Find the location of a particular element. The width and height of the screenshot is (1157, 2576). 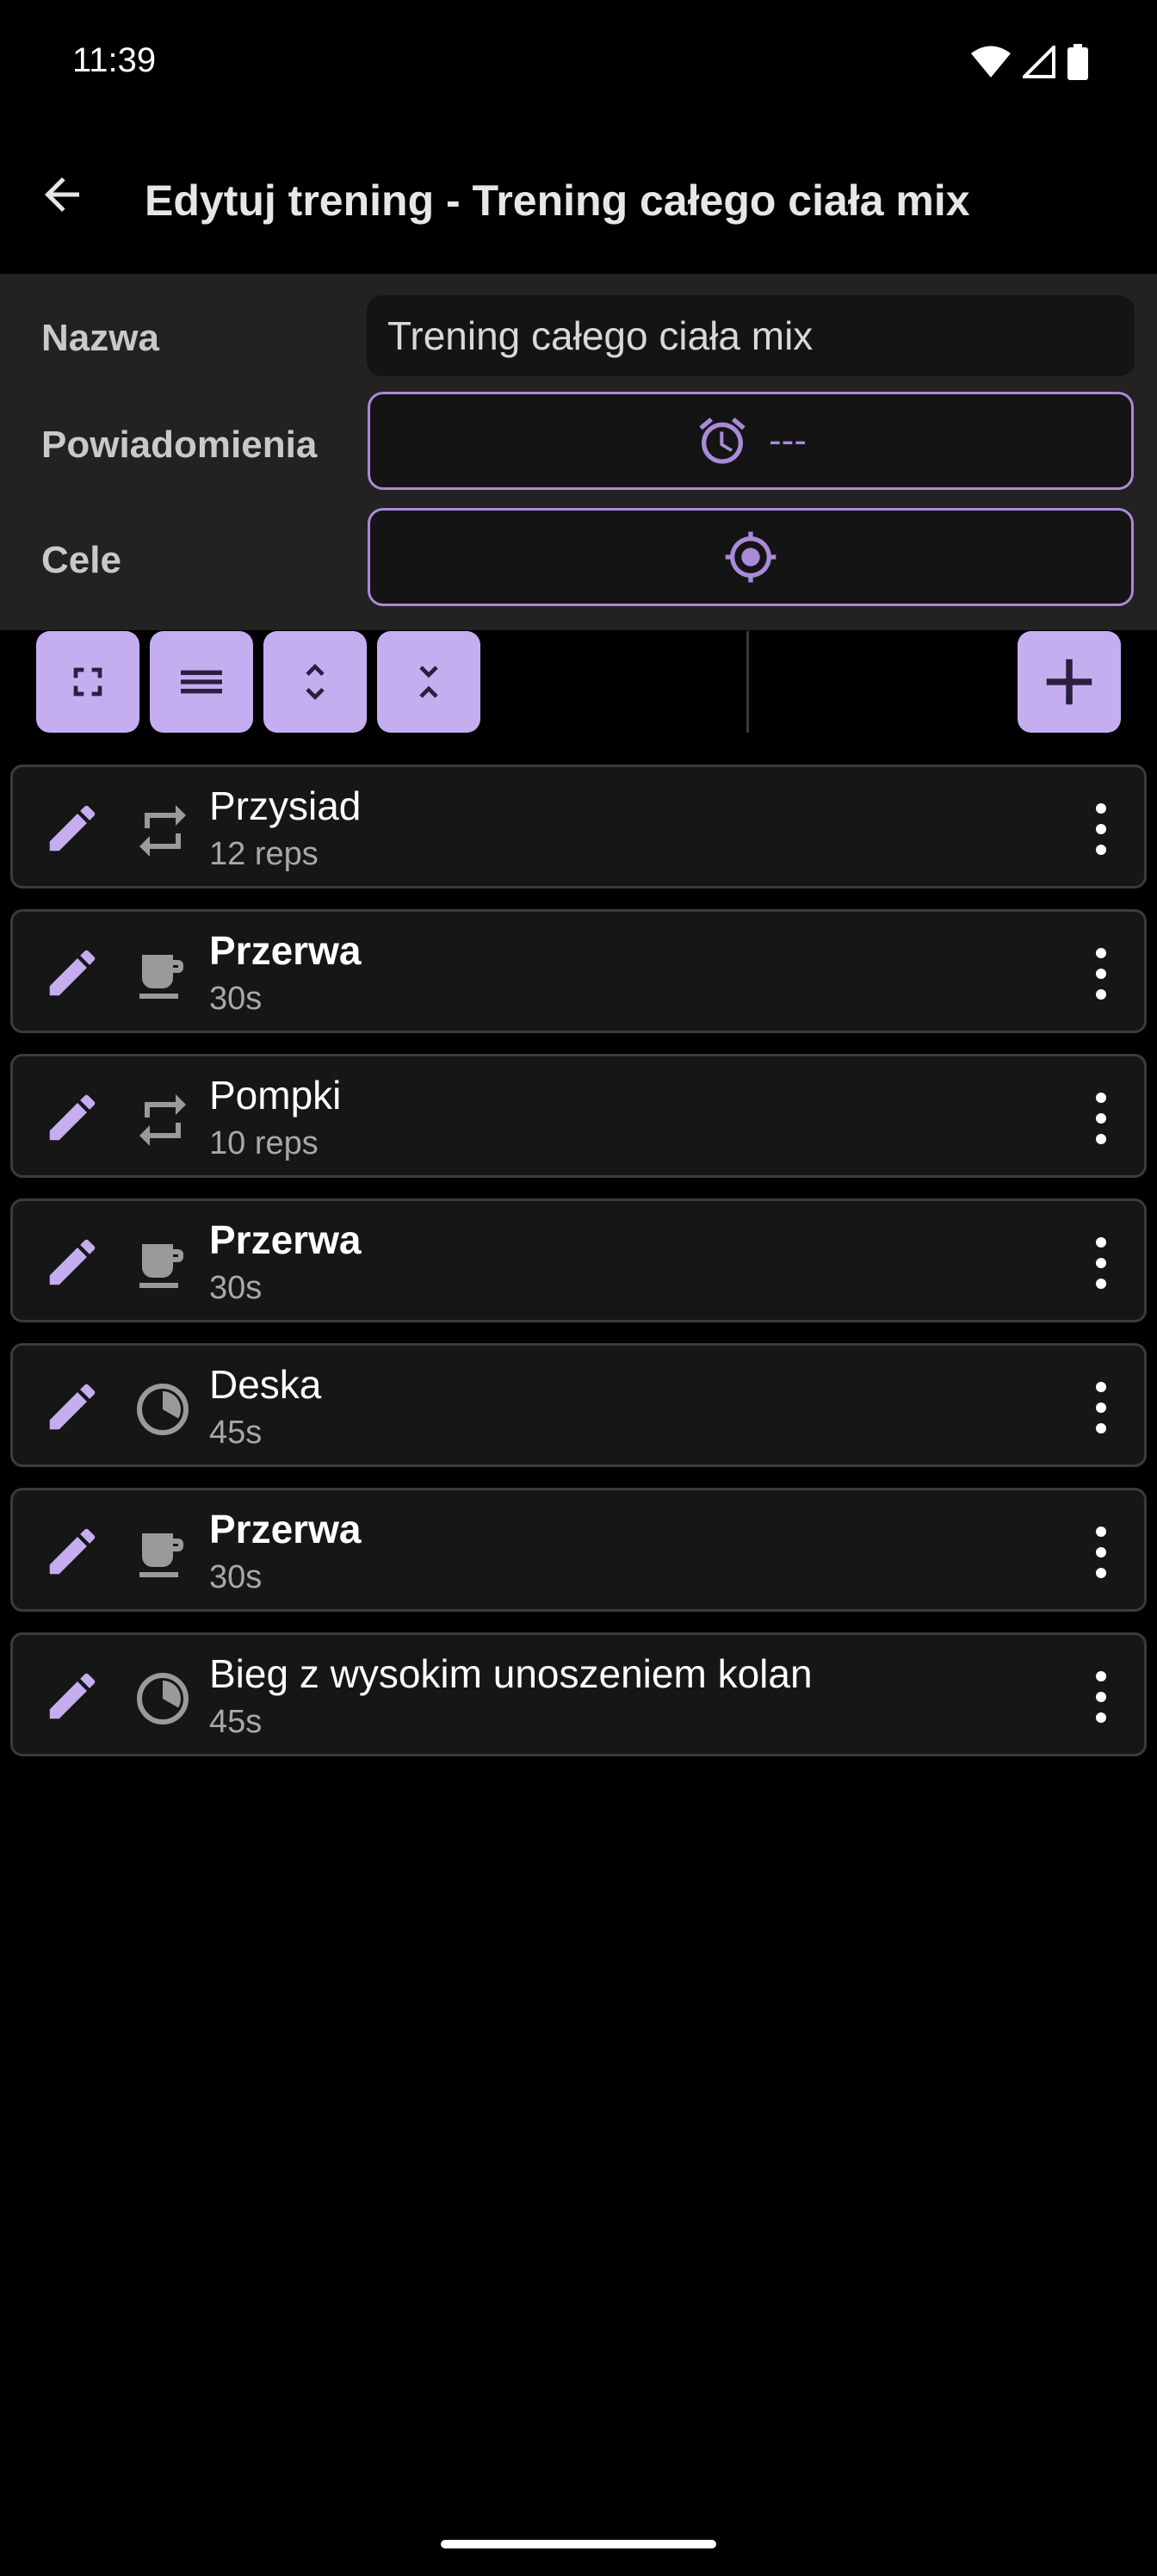

signal-icon is located at coordinates (1039, 62).